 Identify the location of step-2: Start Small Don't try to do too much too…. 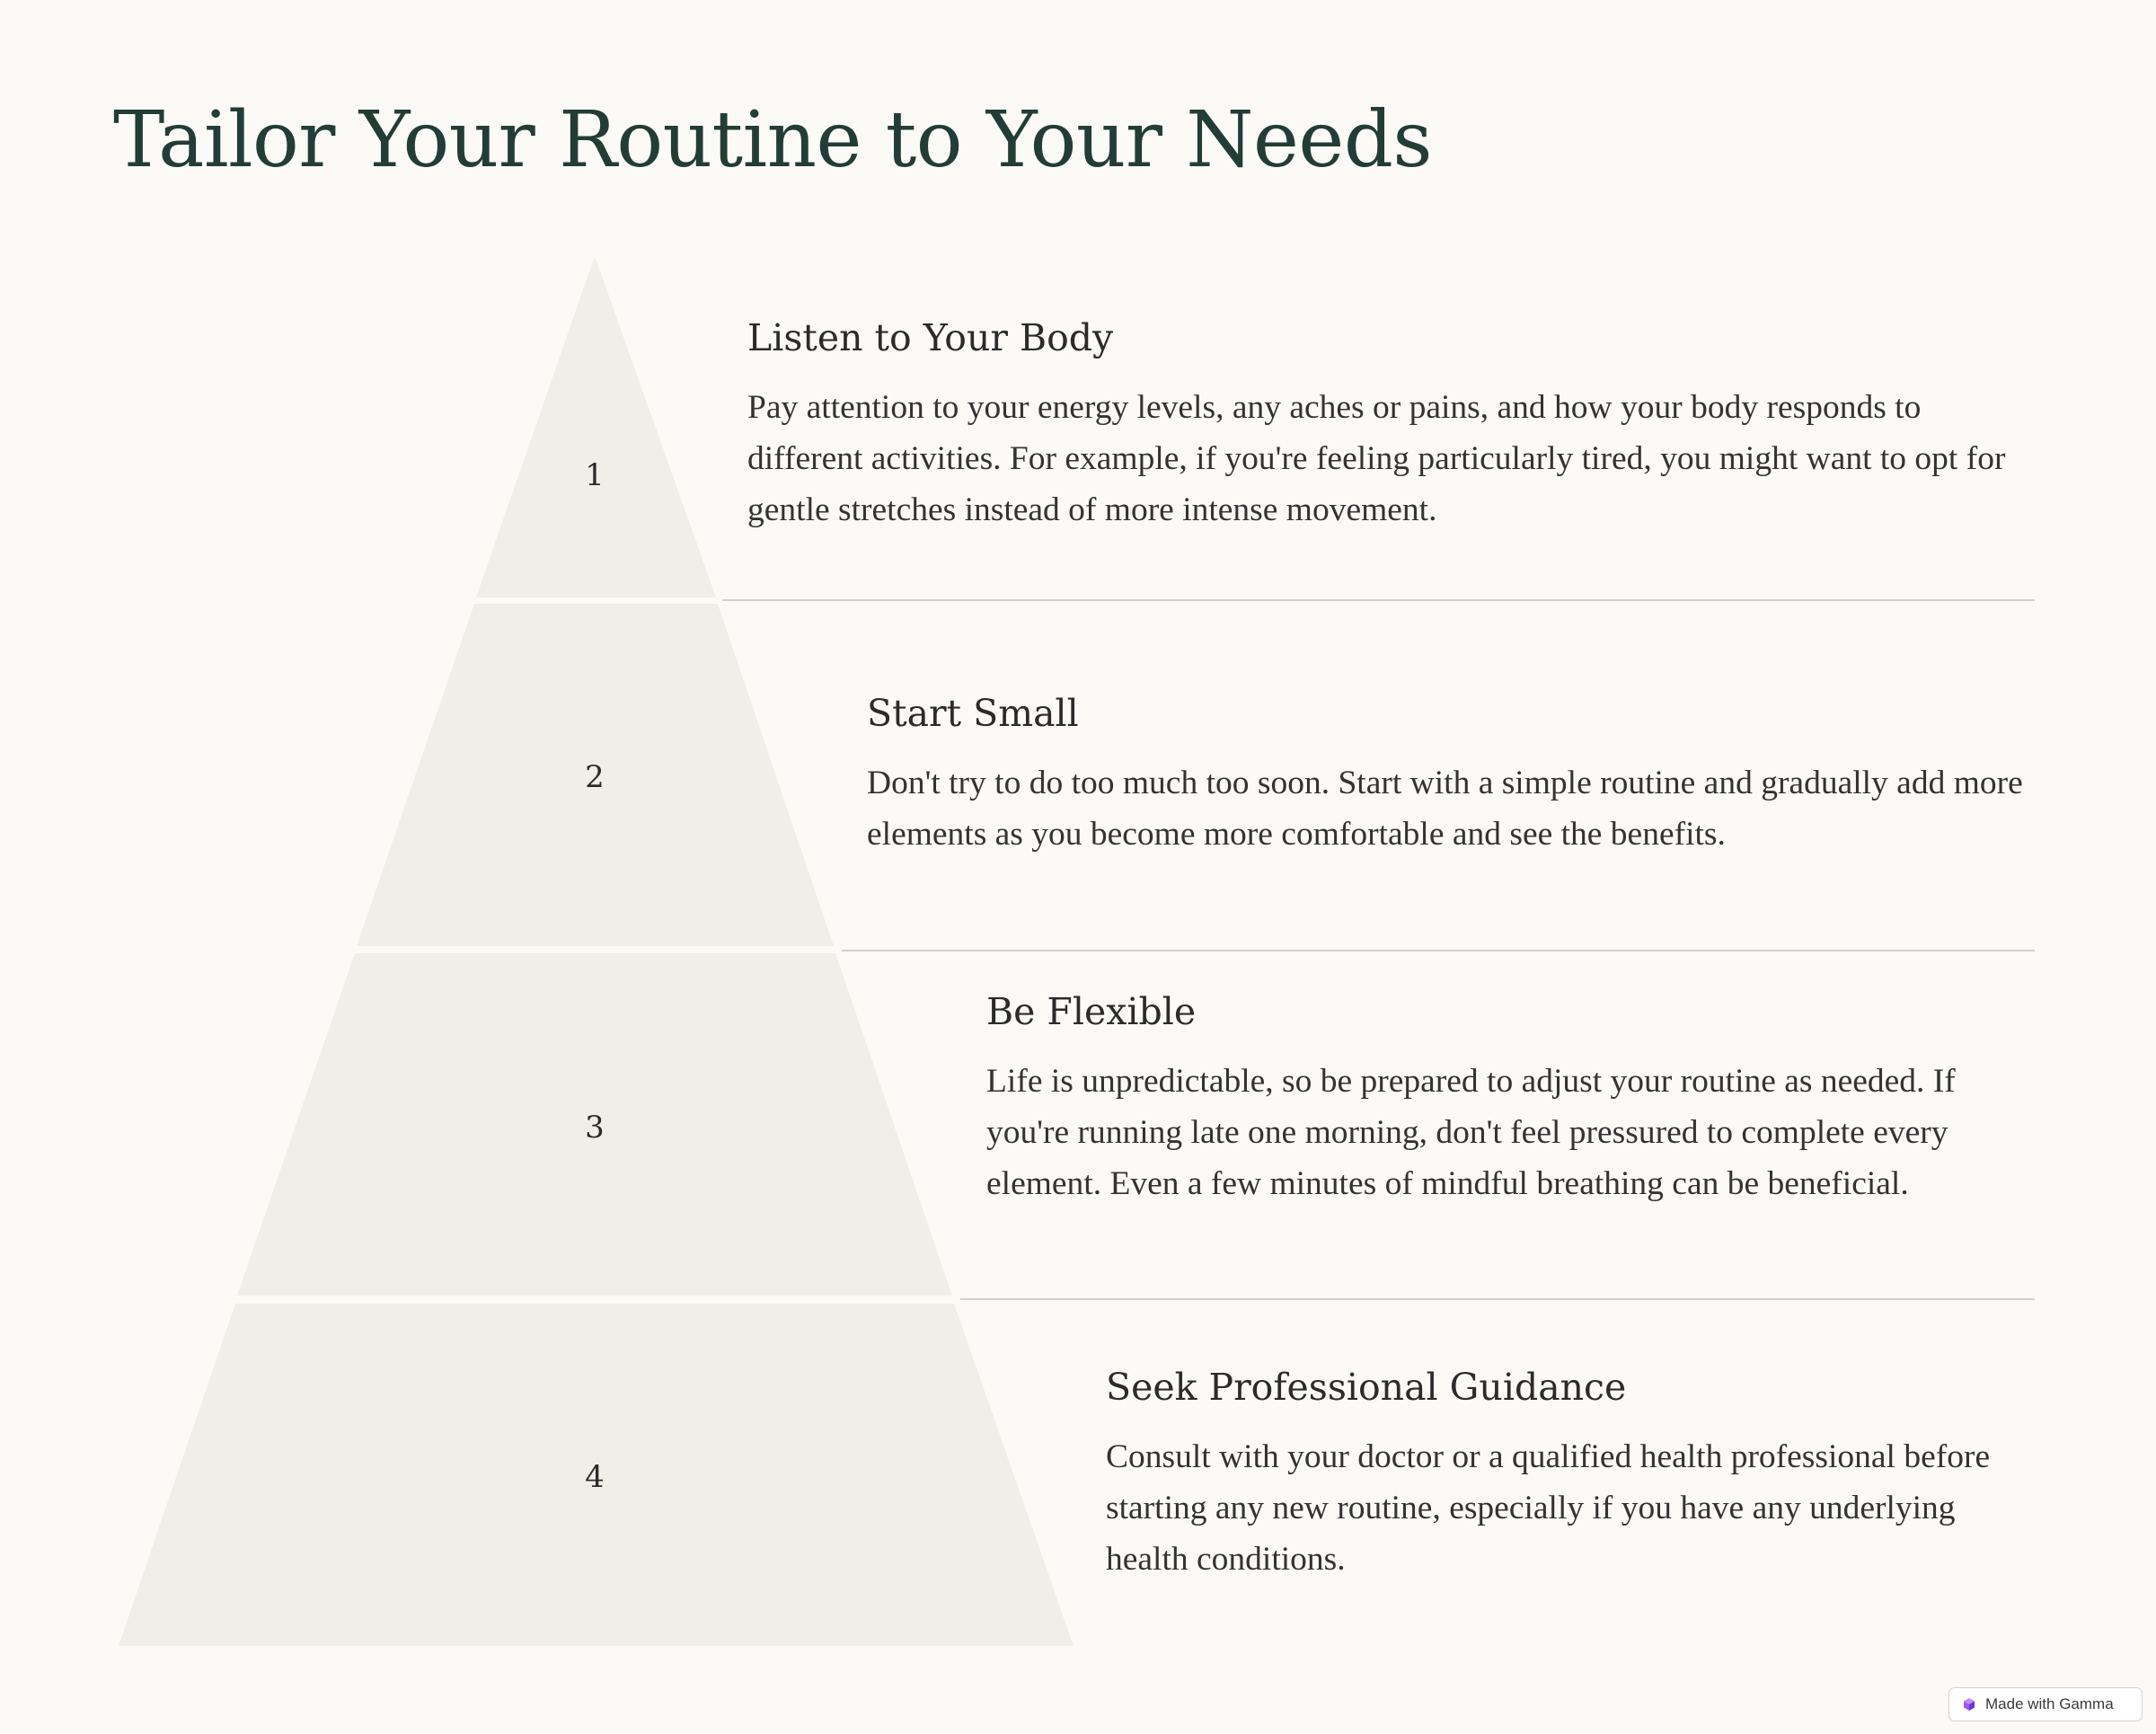
(1447, 772).